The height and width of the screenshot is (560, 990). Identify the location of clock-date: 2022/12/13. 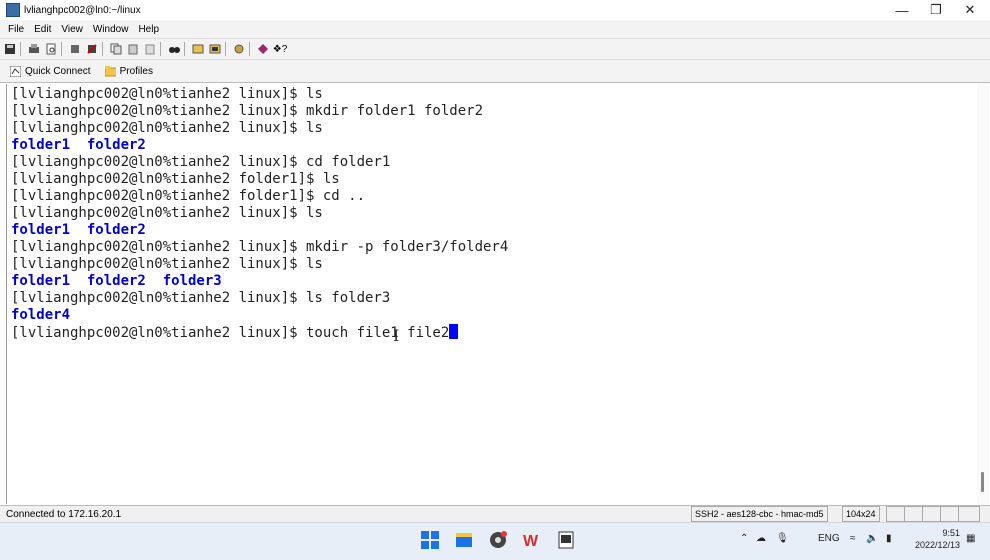
(937, 545).